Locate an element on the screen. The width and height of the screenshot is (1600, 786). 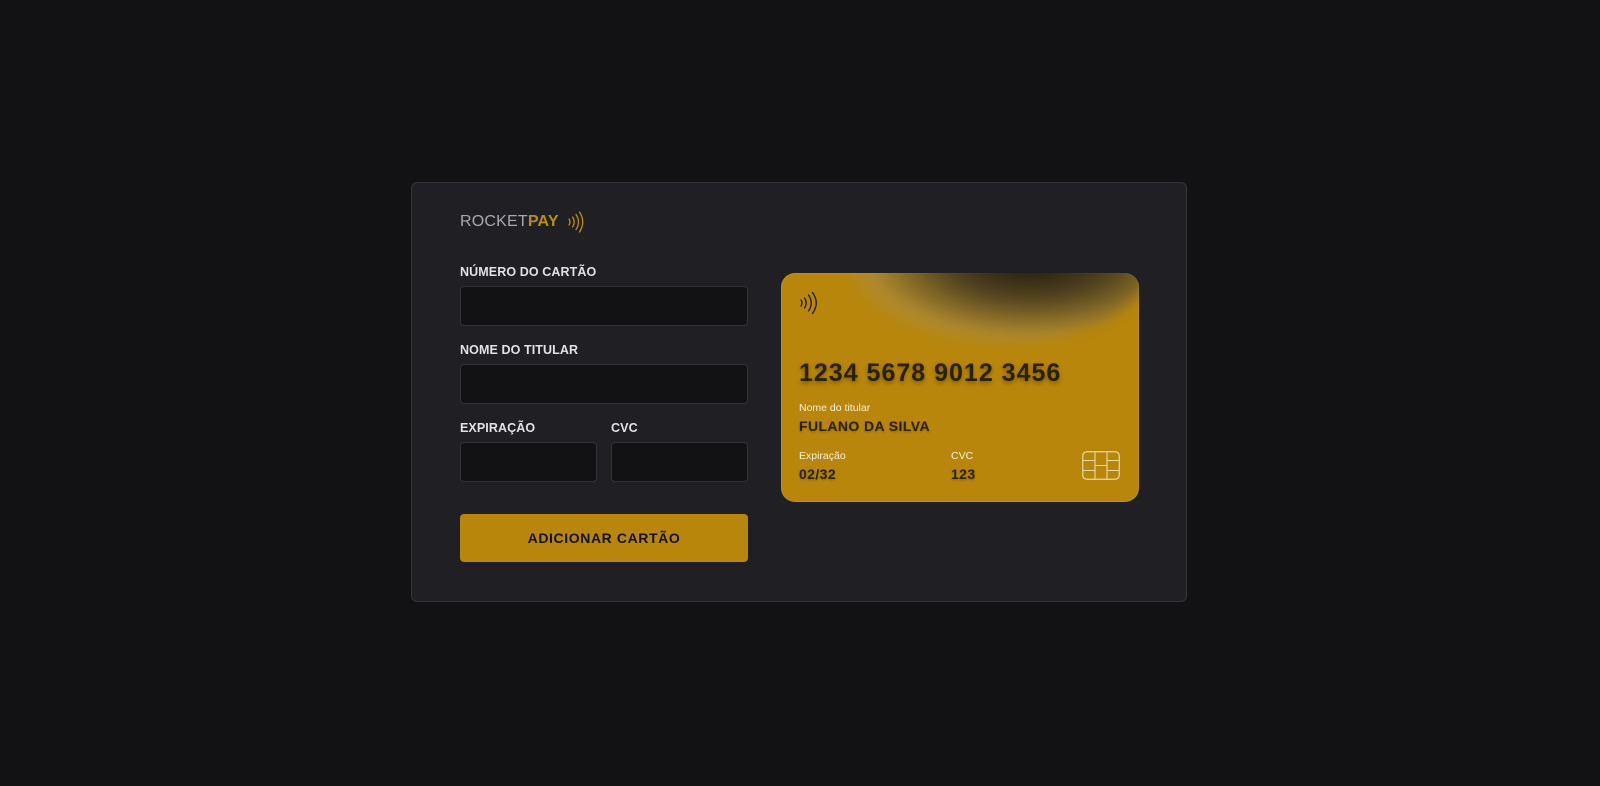
expiration-input is located at coordinates (528, 462).